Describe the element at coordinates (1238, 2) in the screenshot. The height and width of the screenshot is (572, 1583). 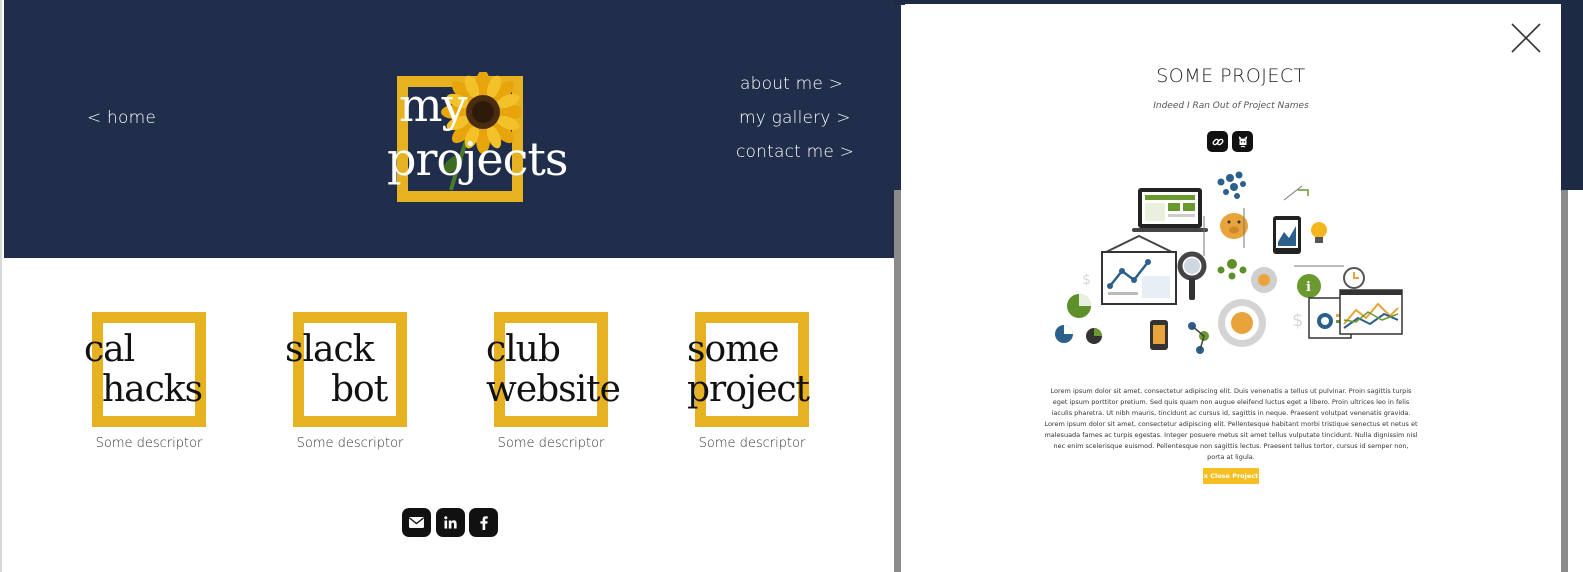
I see `backdrop-top` at that location.